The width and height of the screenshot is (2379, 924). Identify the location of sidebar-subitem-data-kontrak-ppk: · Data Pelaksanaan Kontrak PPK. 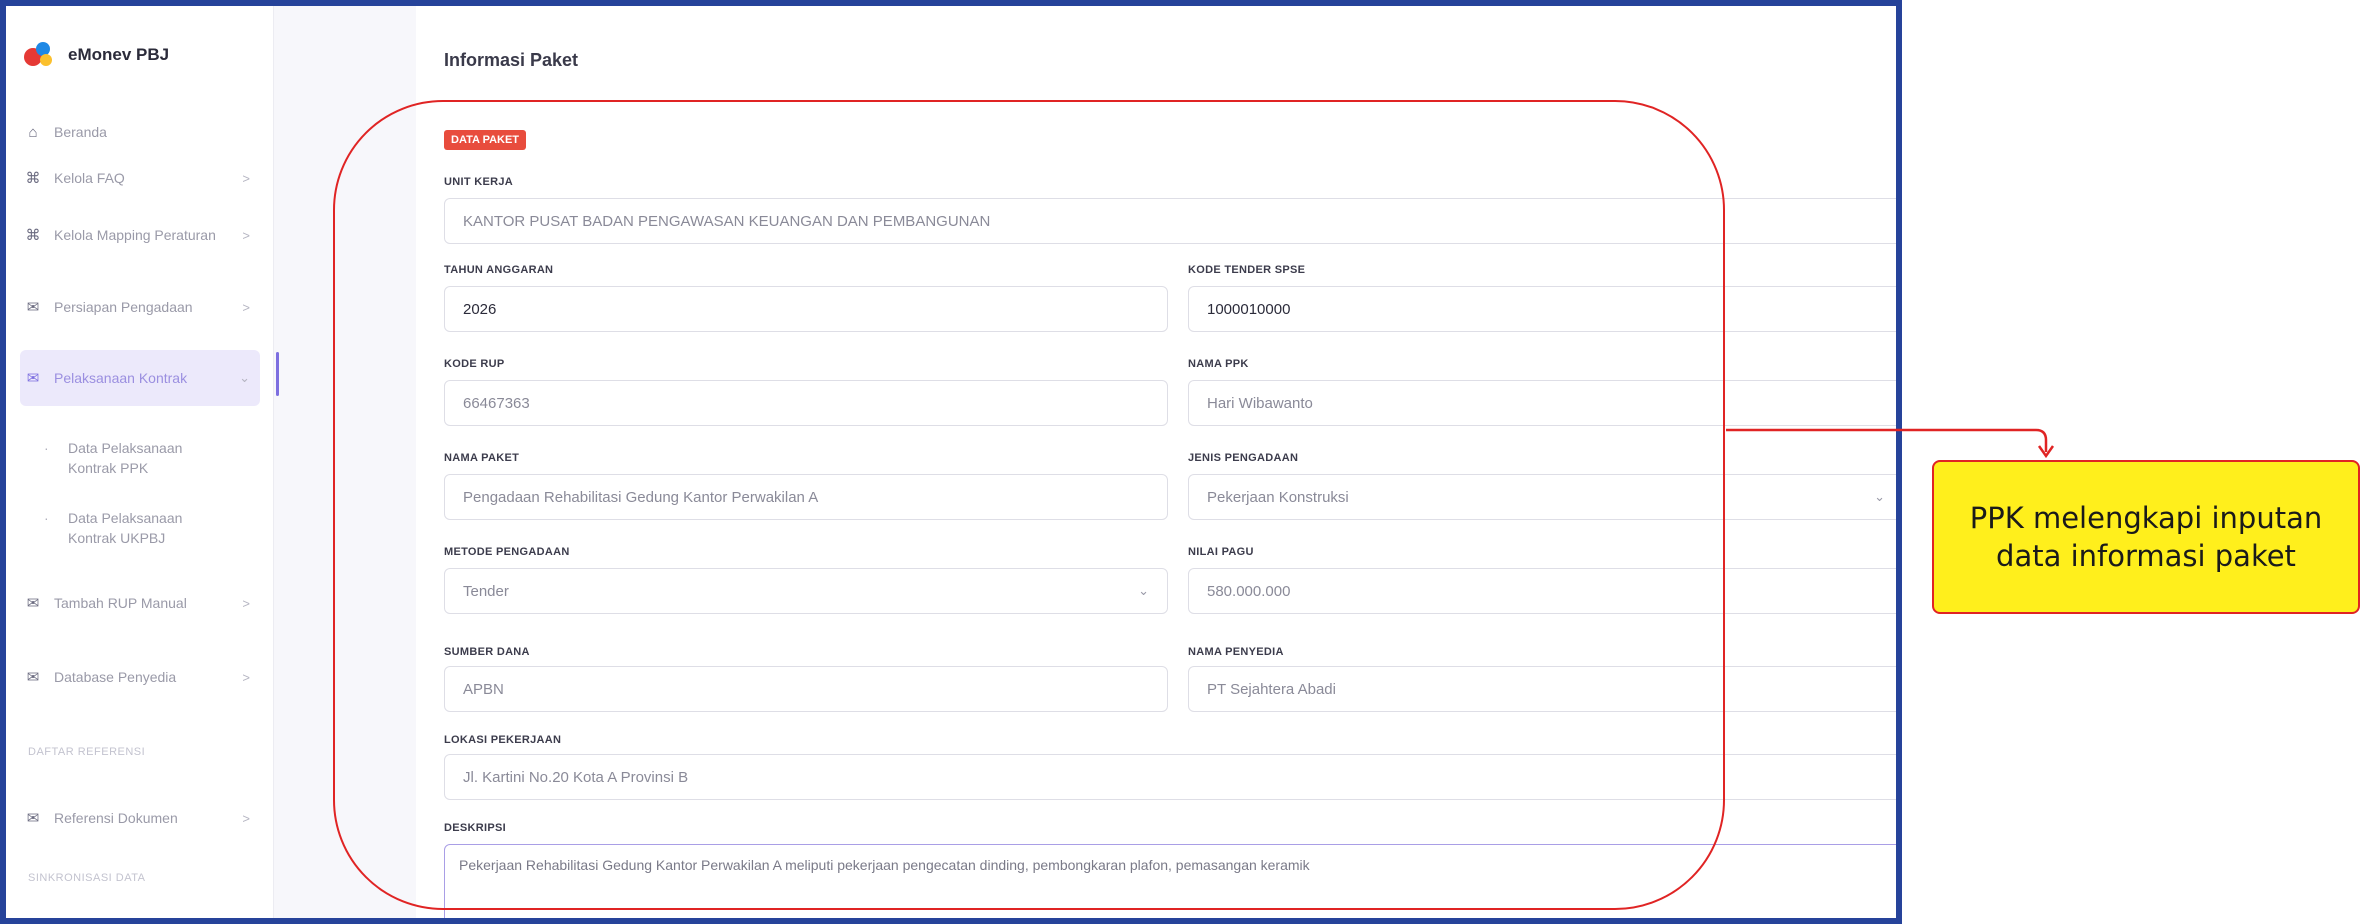
(144, 458).